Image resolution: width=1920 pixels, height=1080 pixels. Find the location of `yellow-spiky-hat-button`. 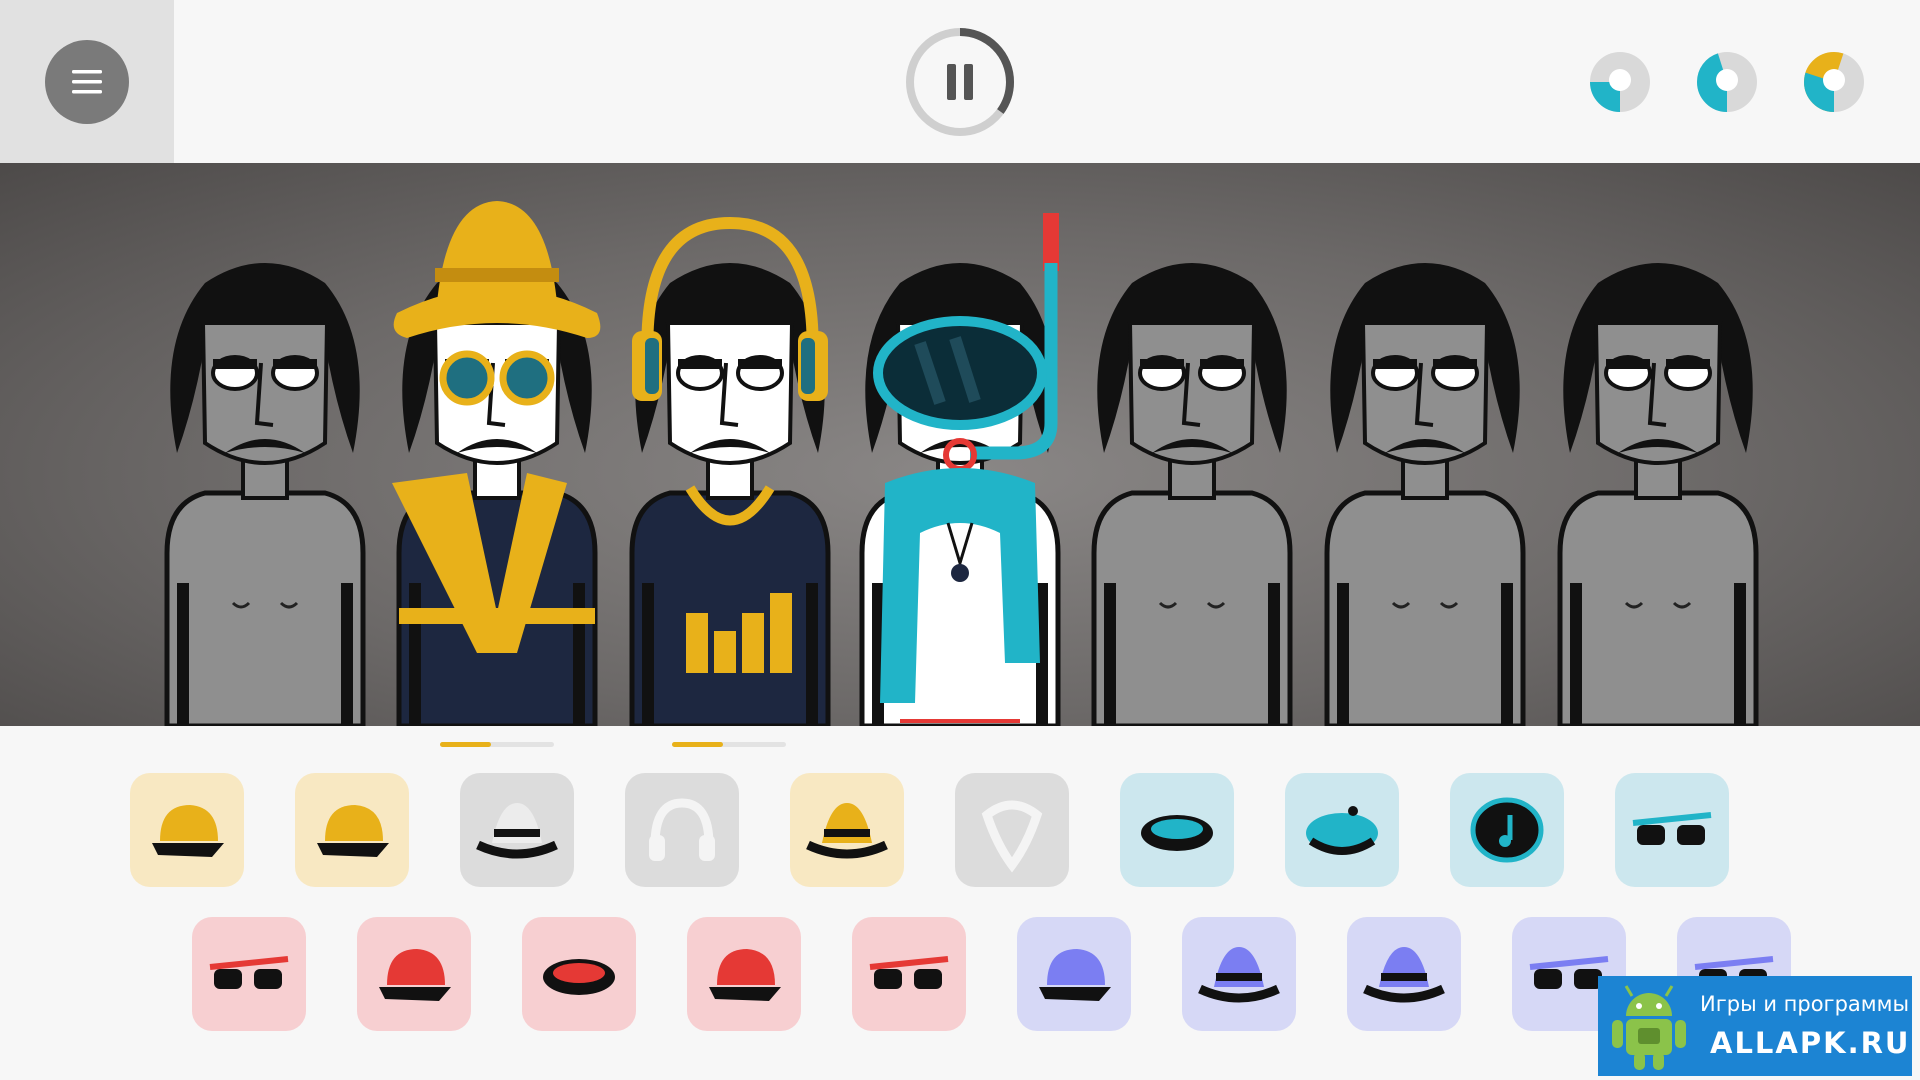

yellow-spiky-hat-button is located at coordinates (847, 830).